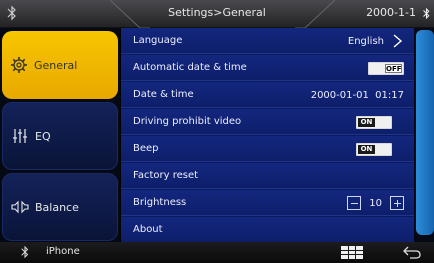 The height and width of the screenshot is (263, 434). Describe the element at coordinates (19, 65) in the screenshot. I see `gear-icon` at that location.